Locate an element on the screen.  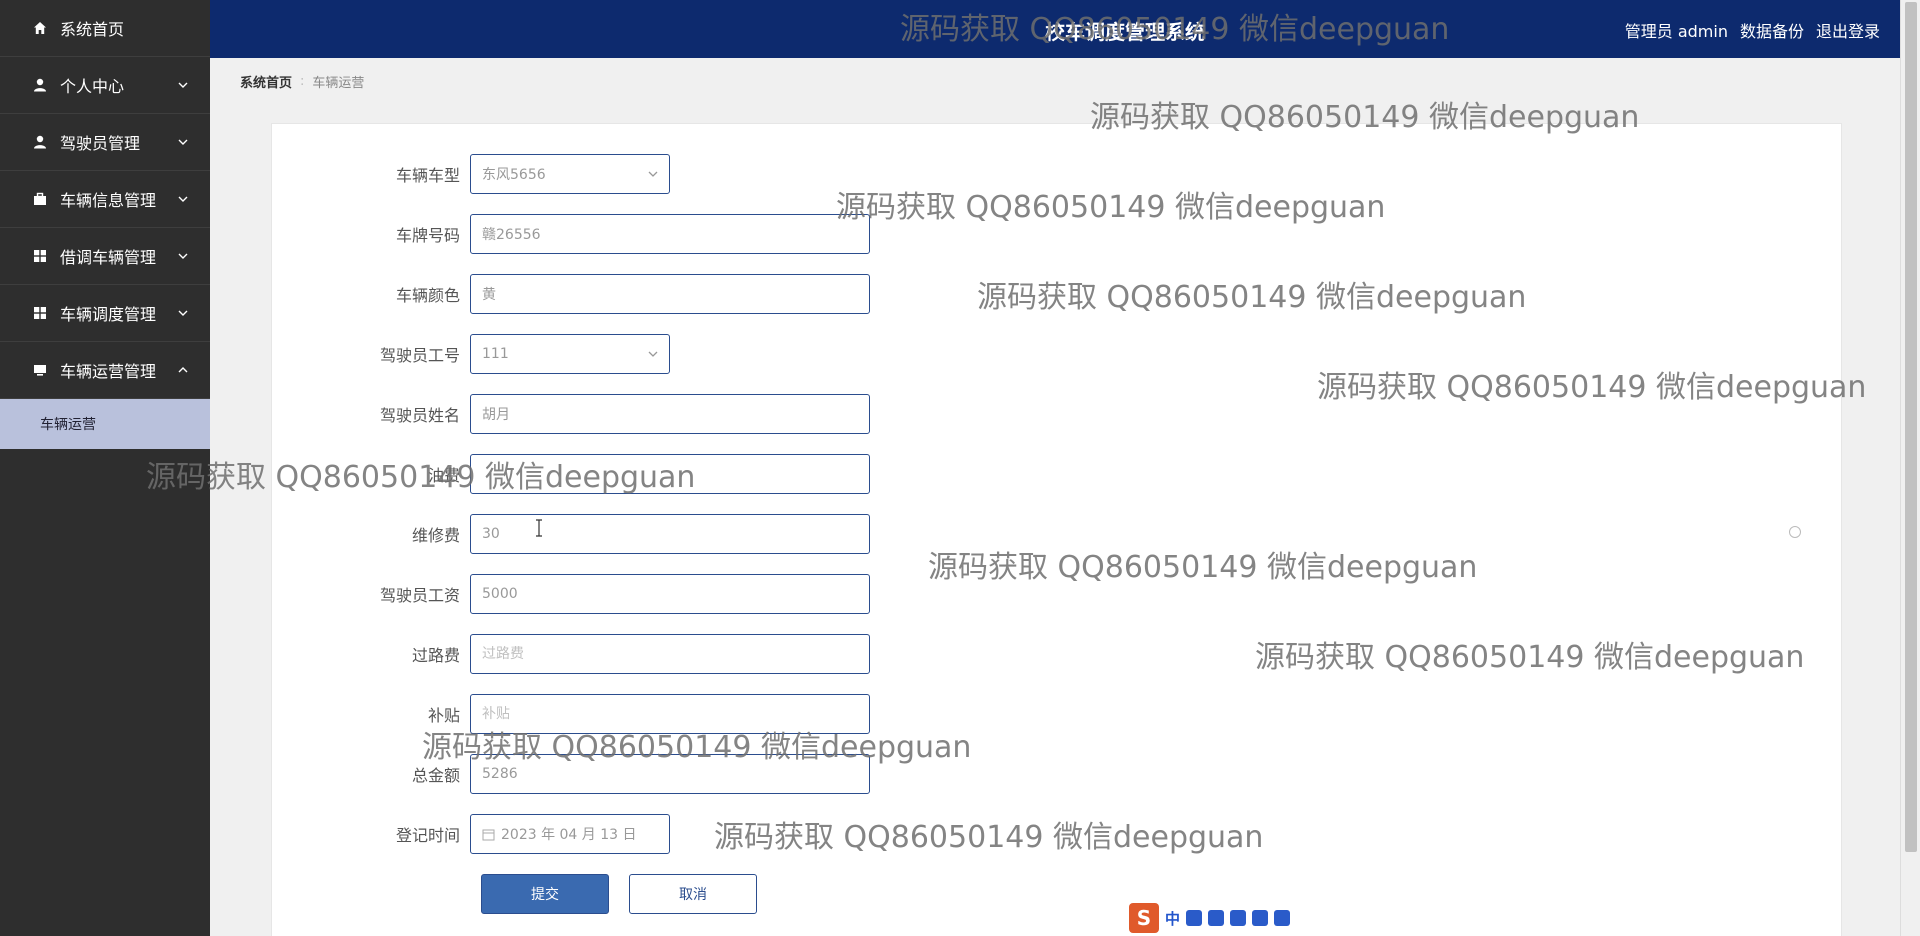
subsidy-wrap is located at coordinates (670, 714).